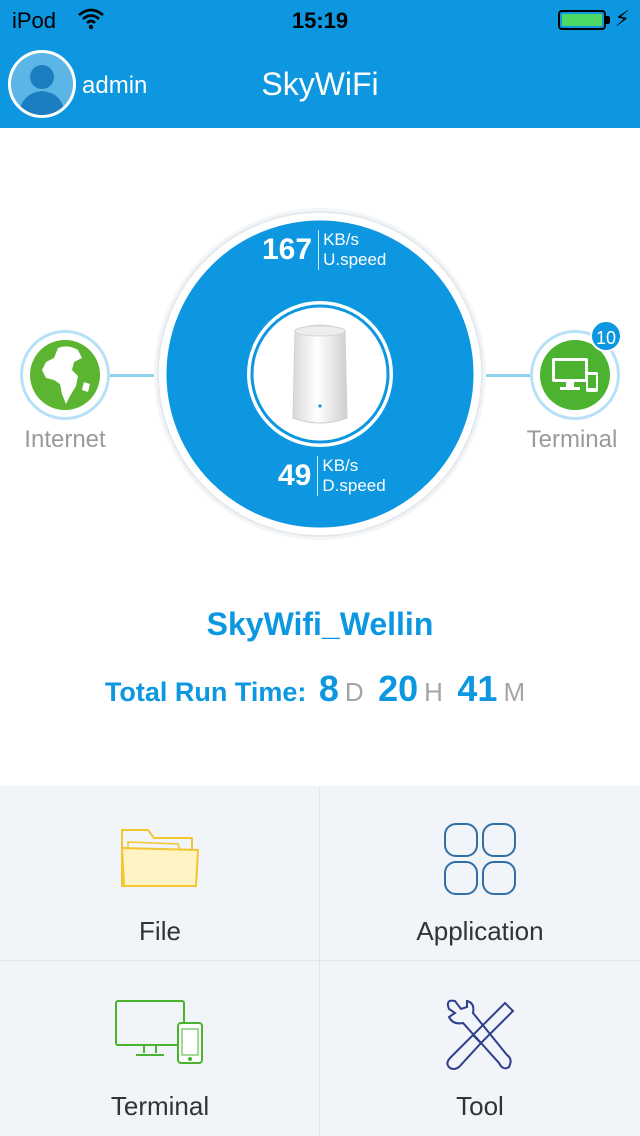 The width and height of the screenshot is (640, 1136). What do you see at coordinates (480, 862) in the screenshot?
I see `app-grid-icon` at bounding box center [480, 862].